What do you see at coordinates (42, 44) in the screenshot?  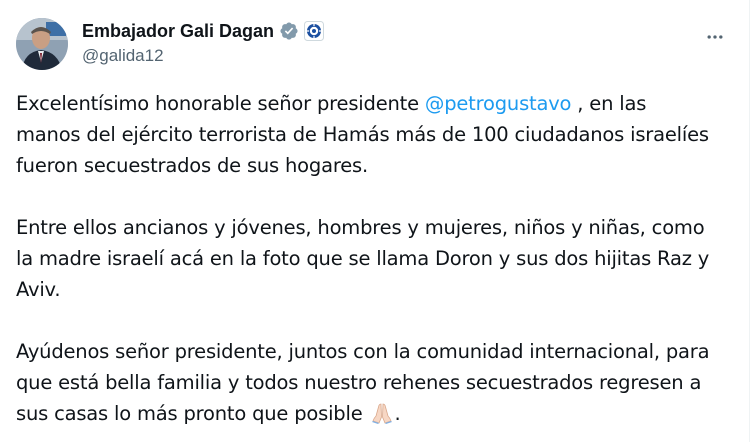 I see `avatar` at bounding box center [42, 44].